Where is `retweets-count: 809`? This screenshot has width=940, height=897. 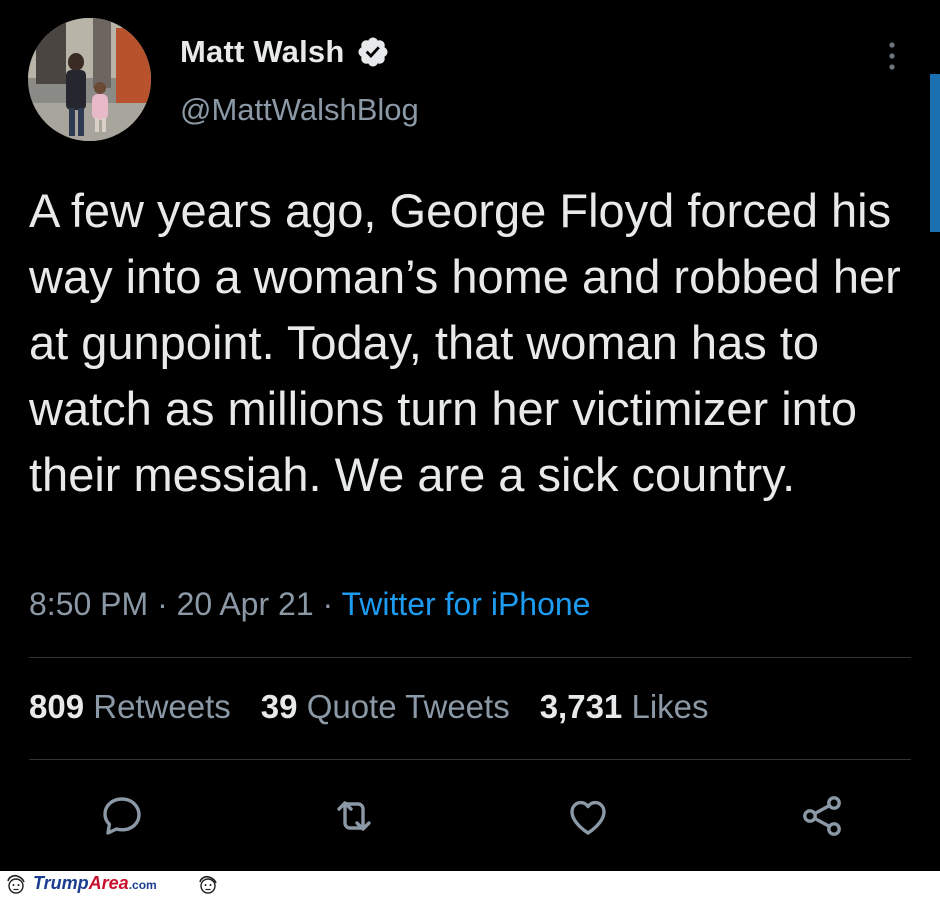 retweets-count: 809 is located at coordinates (57, 706).